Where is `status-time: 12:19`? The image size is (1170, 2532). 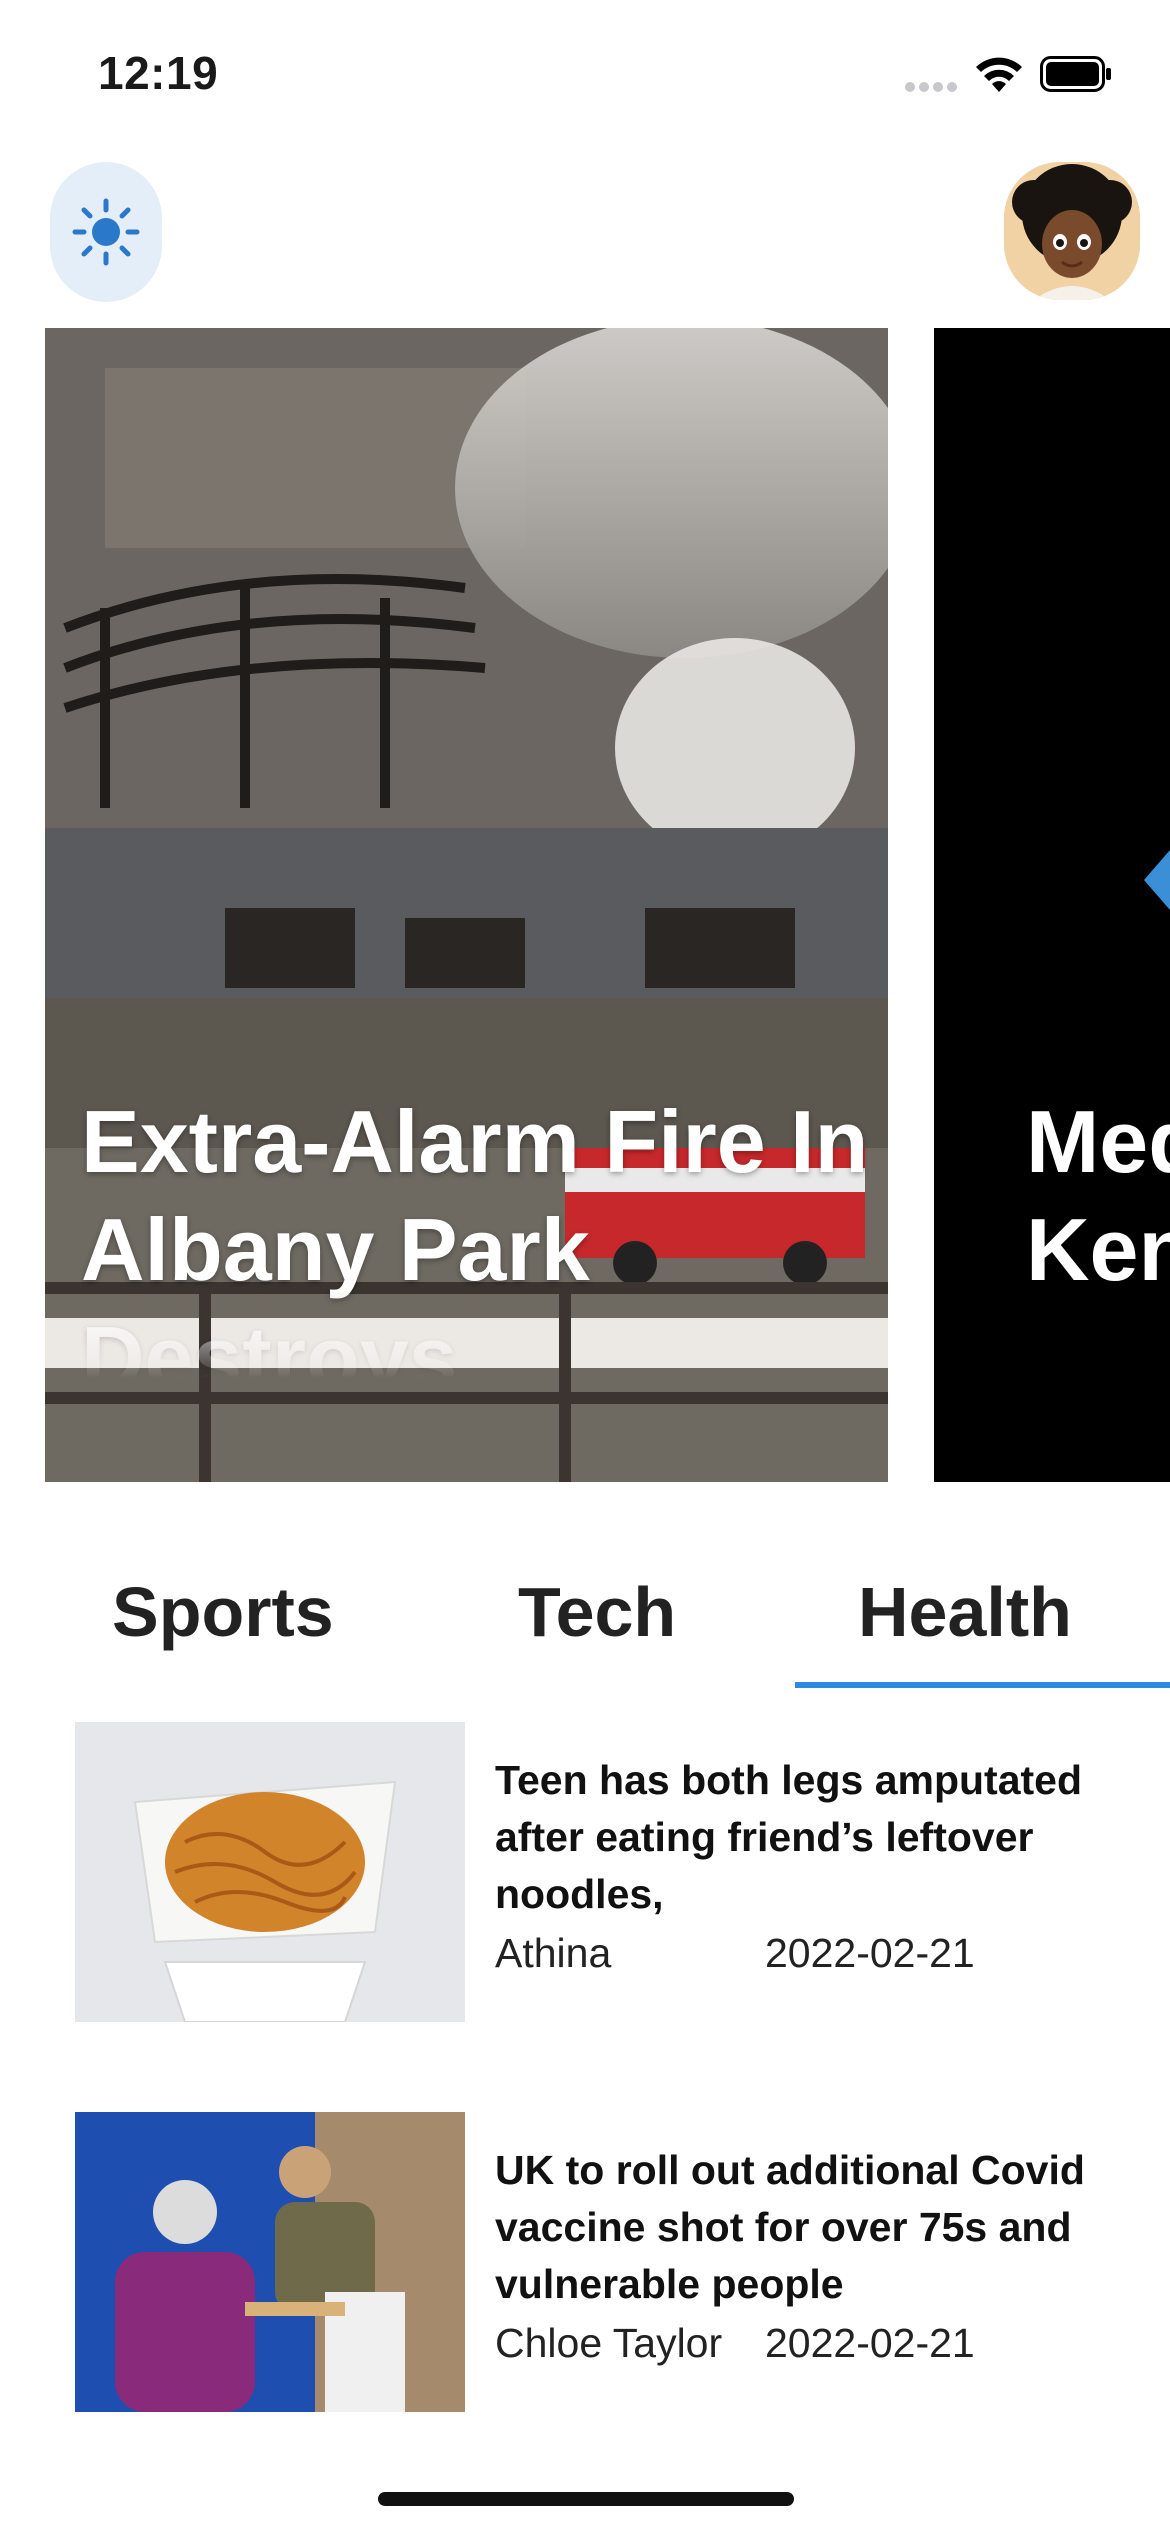
status-time: 12:19 is located at coordinates (158, 73).